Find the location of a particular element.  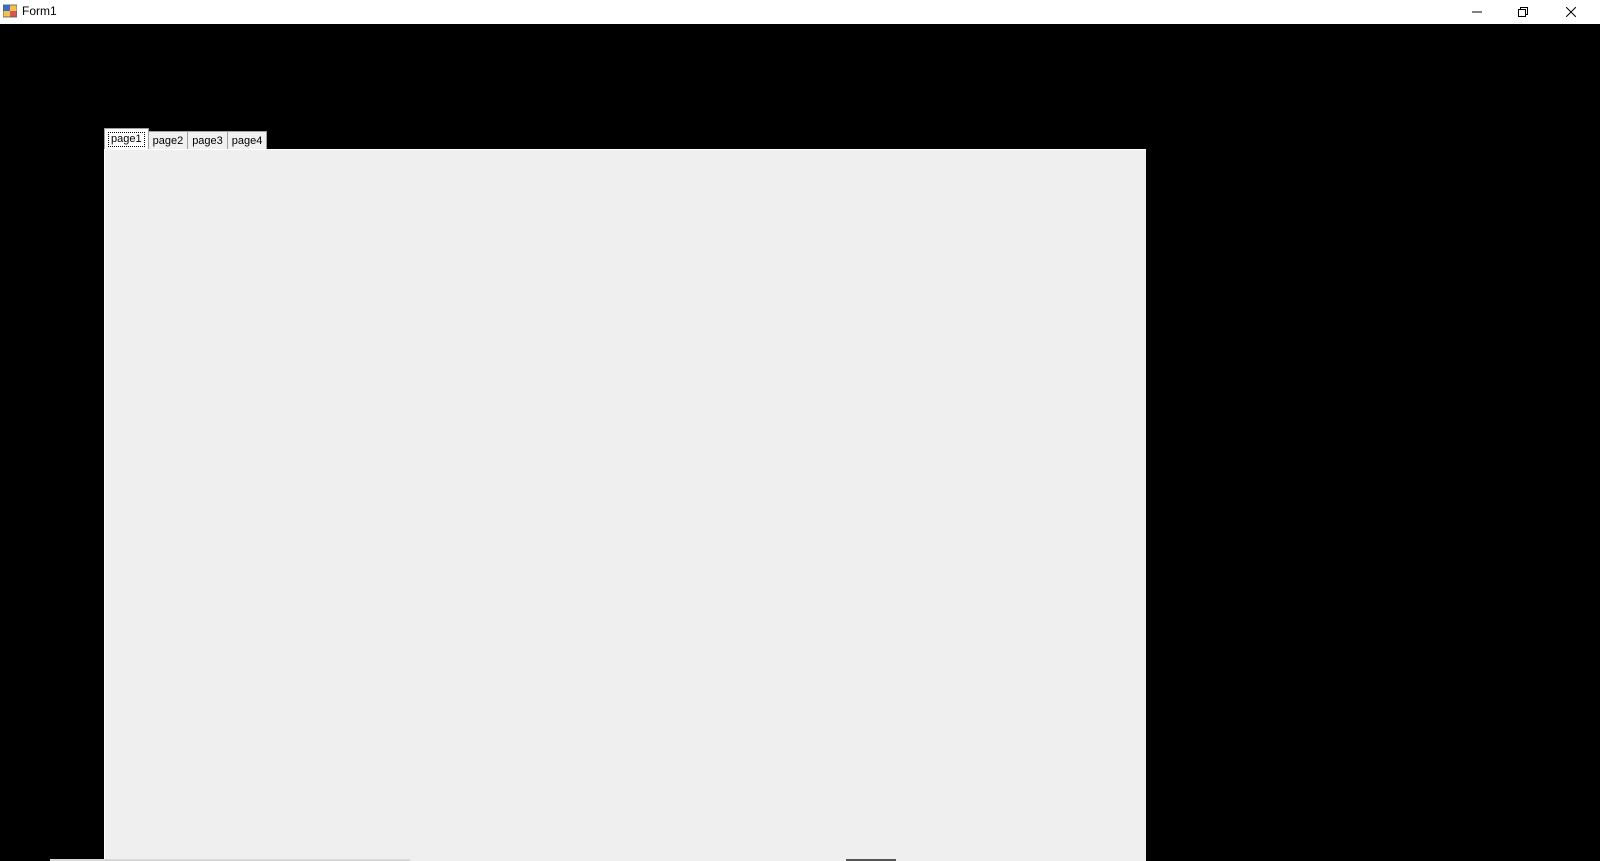

tab-page2: page2 is located at coordinates (168, 140).